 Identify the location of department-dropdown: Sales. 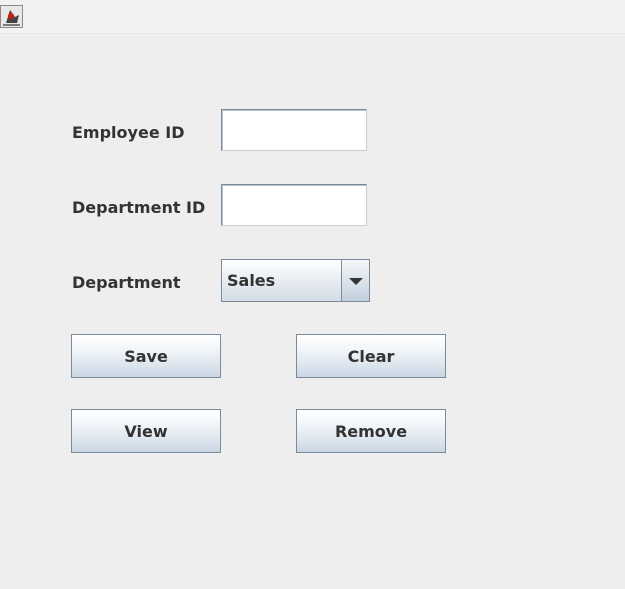
(295, 280).